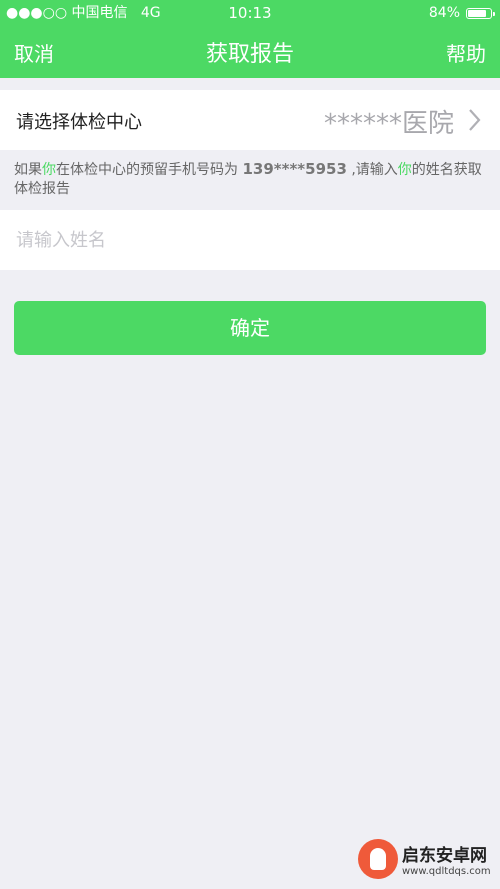 The image size is (500, 889). Describe the element at coordinates (446, 871) in the screenshot. I see `watermark-url: www.qdltdqs.com` at that location.